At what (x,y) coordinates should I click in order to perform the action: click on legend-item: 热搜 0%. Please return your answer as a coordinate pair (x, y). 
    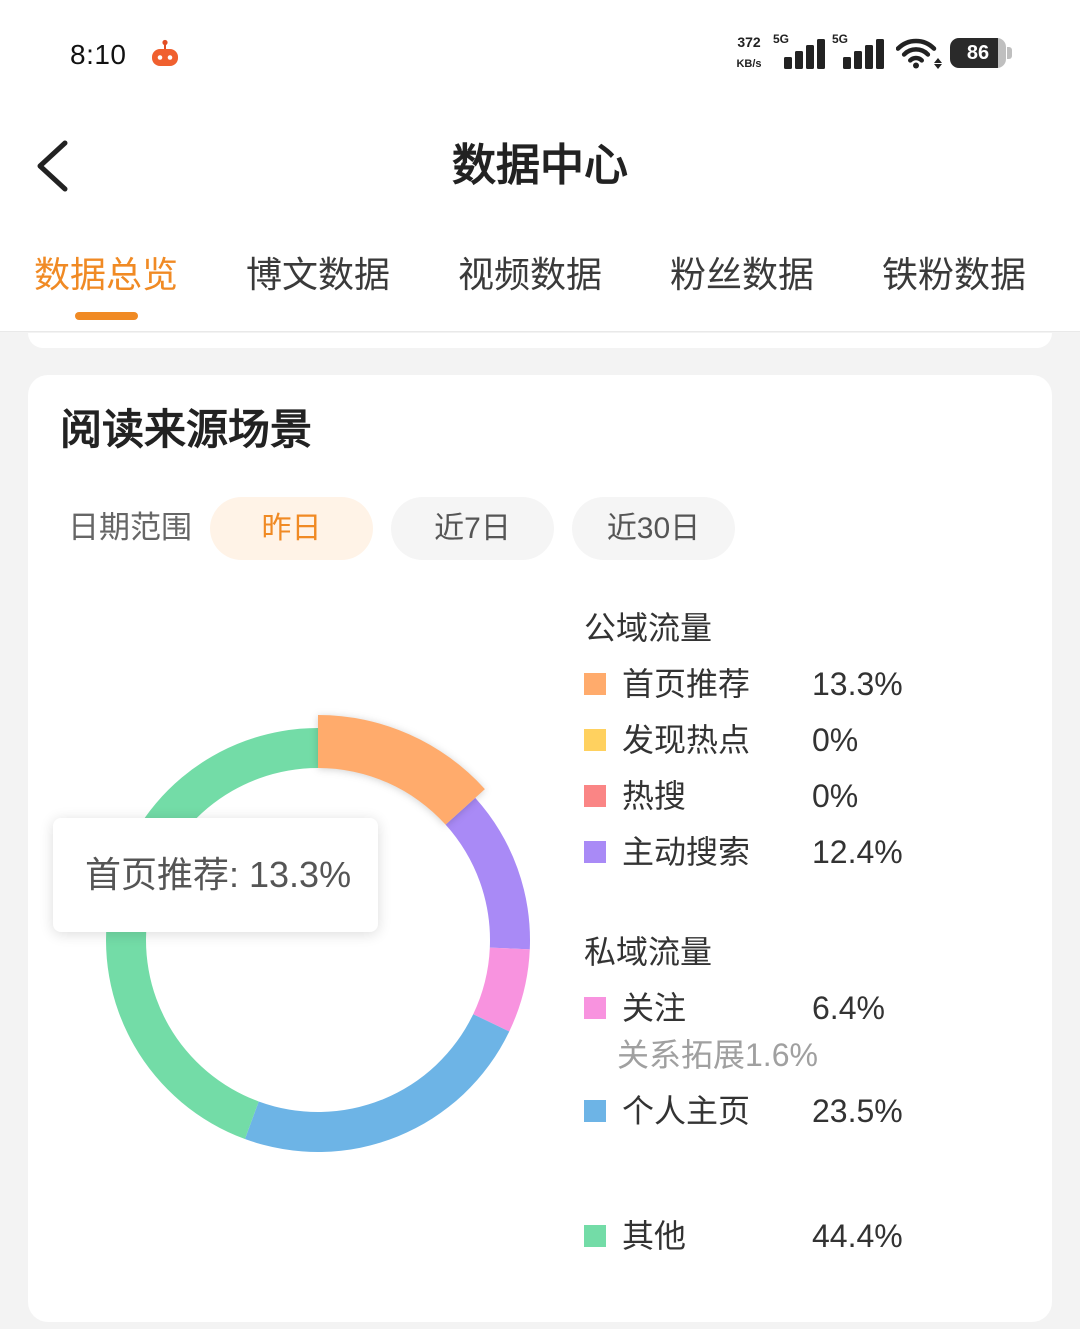
    Looking at the image, I should click on (804, 796).